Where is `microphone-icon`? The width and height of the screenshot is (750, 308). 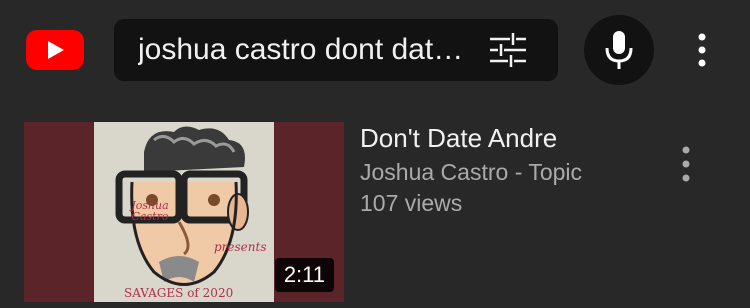 microphone-icon is located at coordinates (619, 50).